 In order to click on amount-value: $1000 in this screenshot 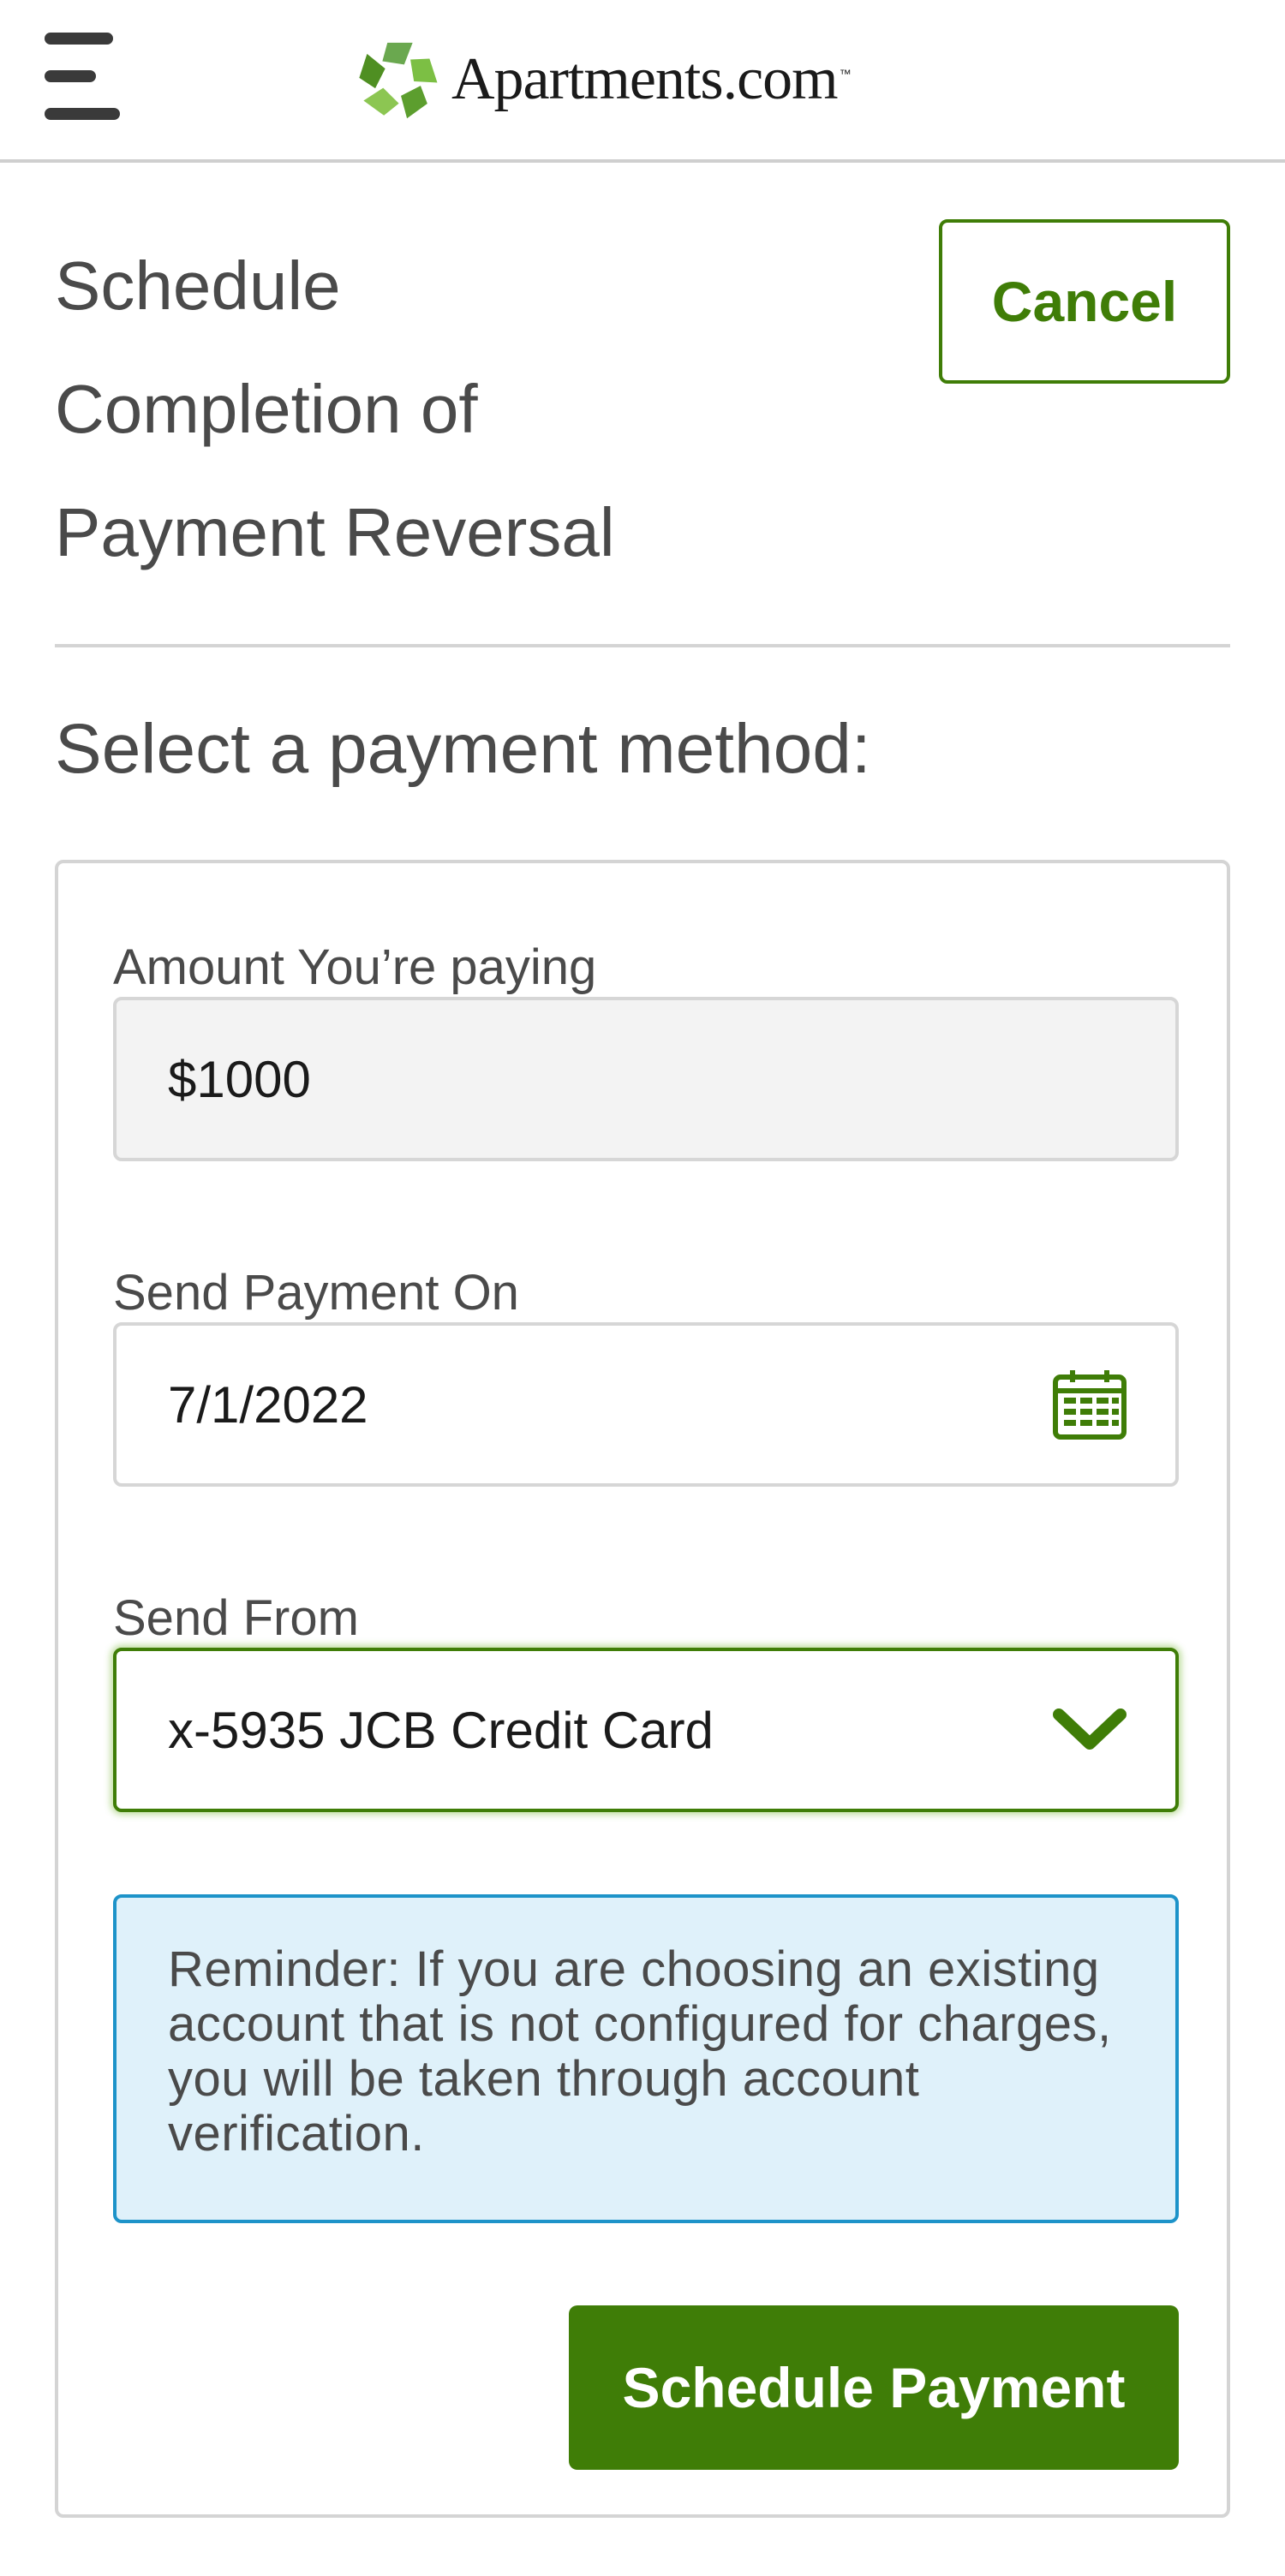, I will do `click(239, 1079)`.